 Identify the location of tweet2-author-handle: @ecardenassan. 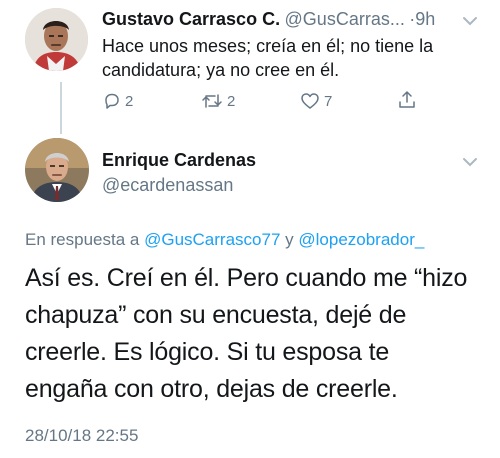
(167, 185).